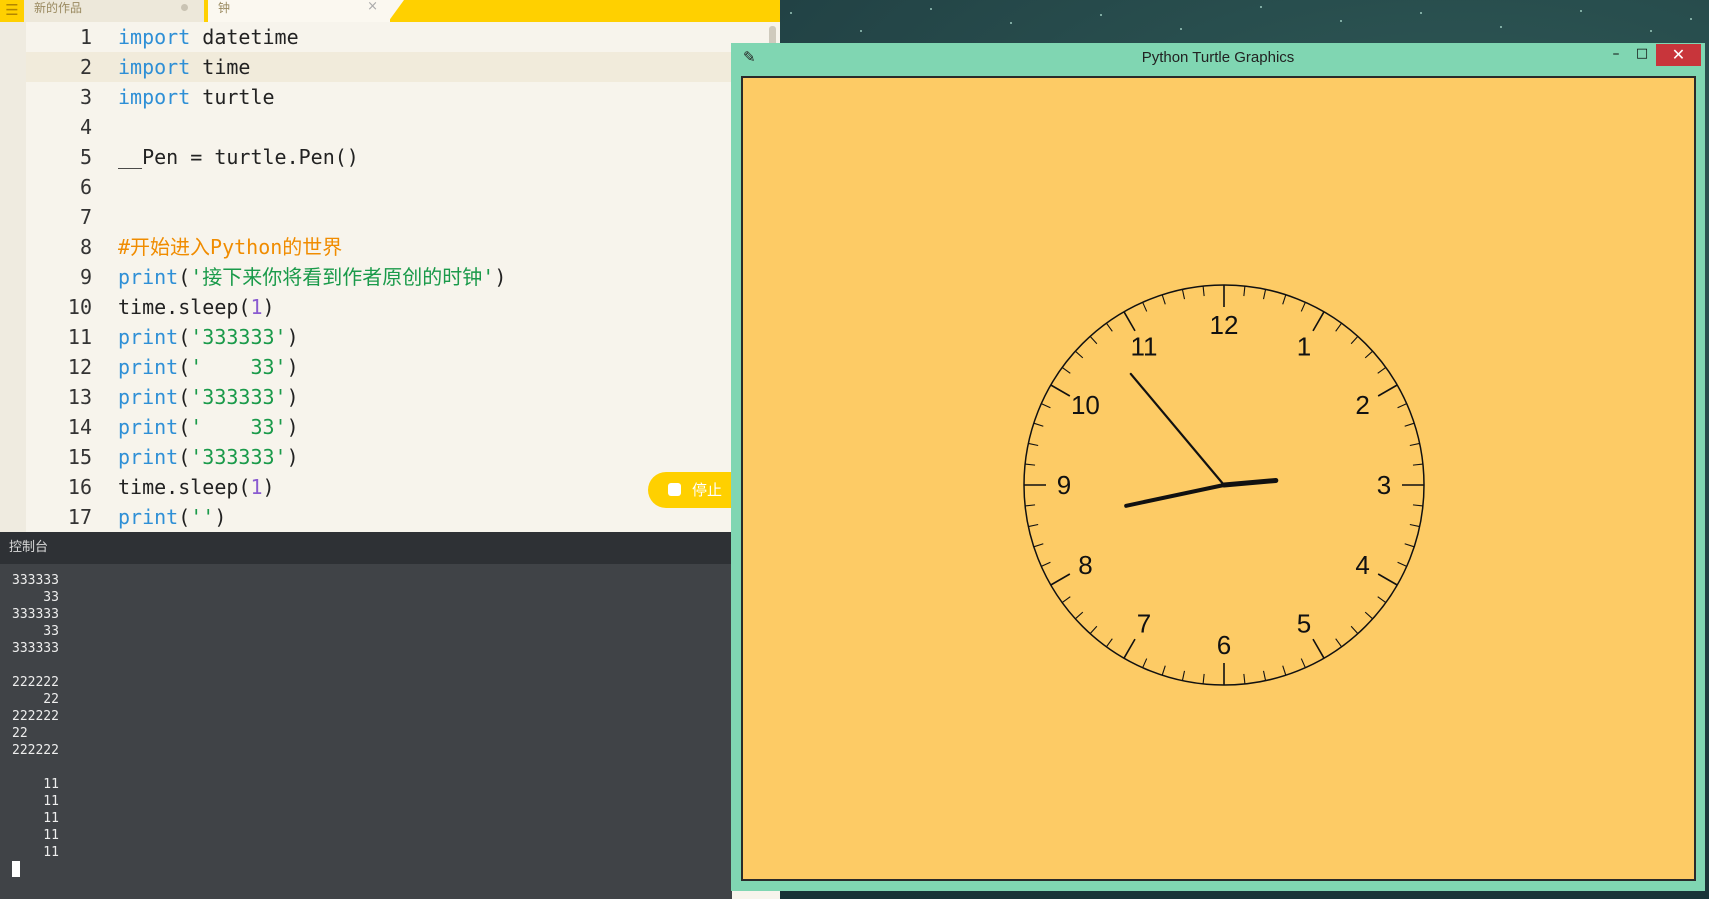  I want to click on maximize-button: □, so click(1642, 56).